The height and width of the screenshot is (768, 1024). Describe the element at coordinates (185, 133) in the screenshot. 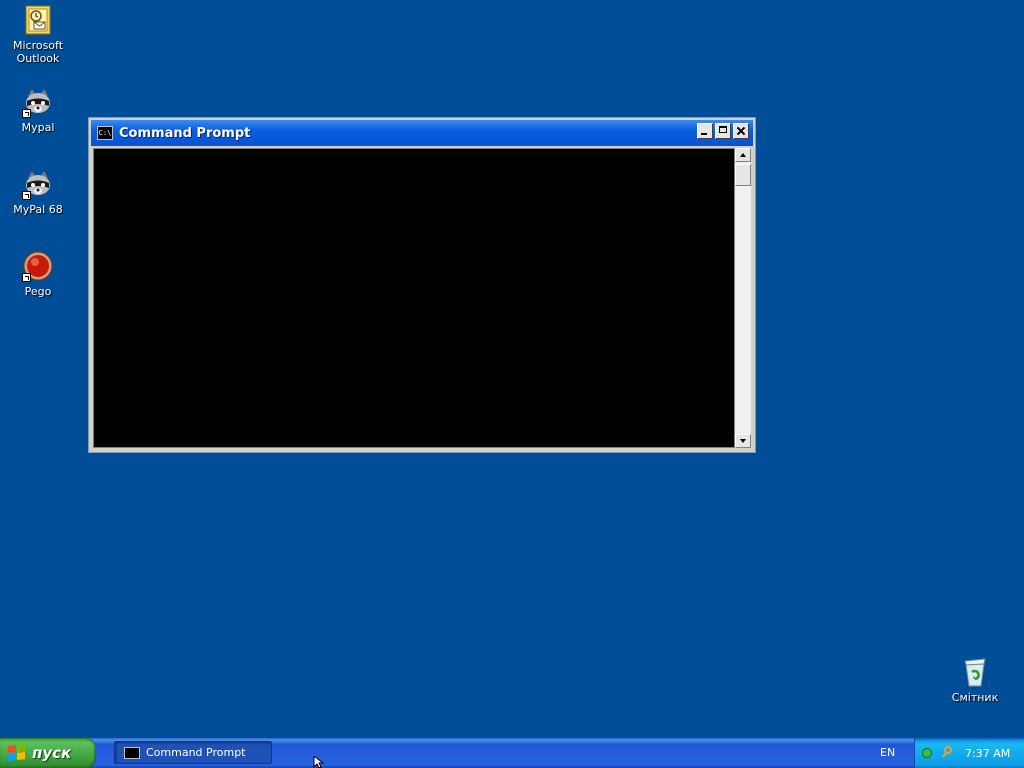

I see `window-title: Command Prompt` at that location.